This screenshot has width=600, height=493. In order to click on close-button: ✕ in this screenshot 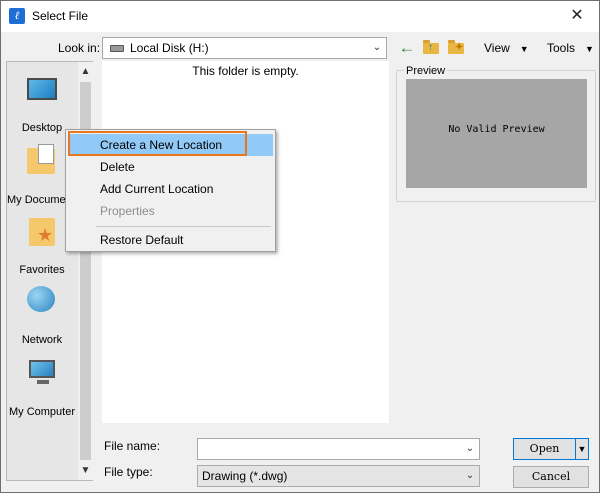, I will do `click(577, 16)`.